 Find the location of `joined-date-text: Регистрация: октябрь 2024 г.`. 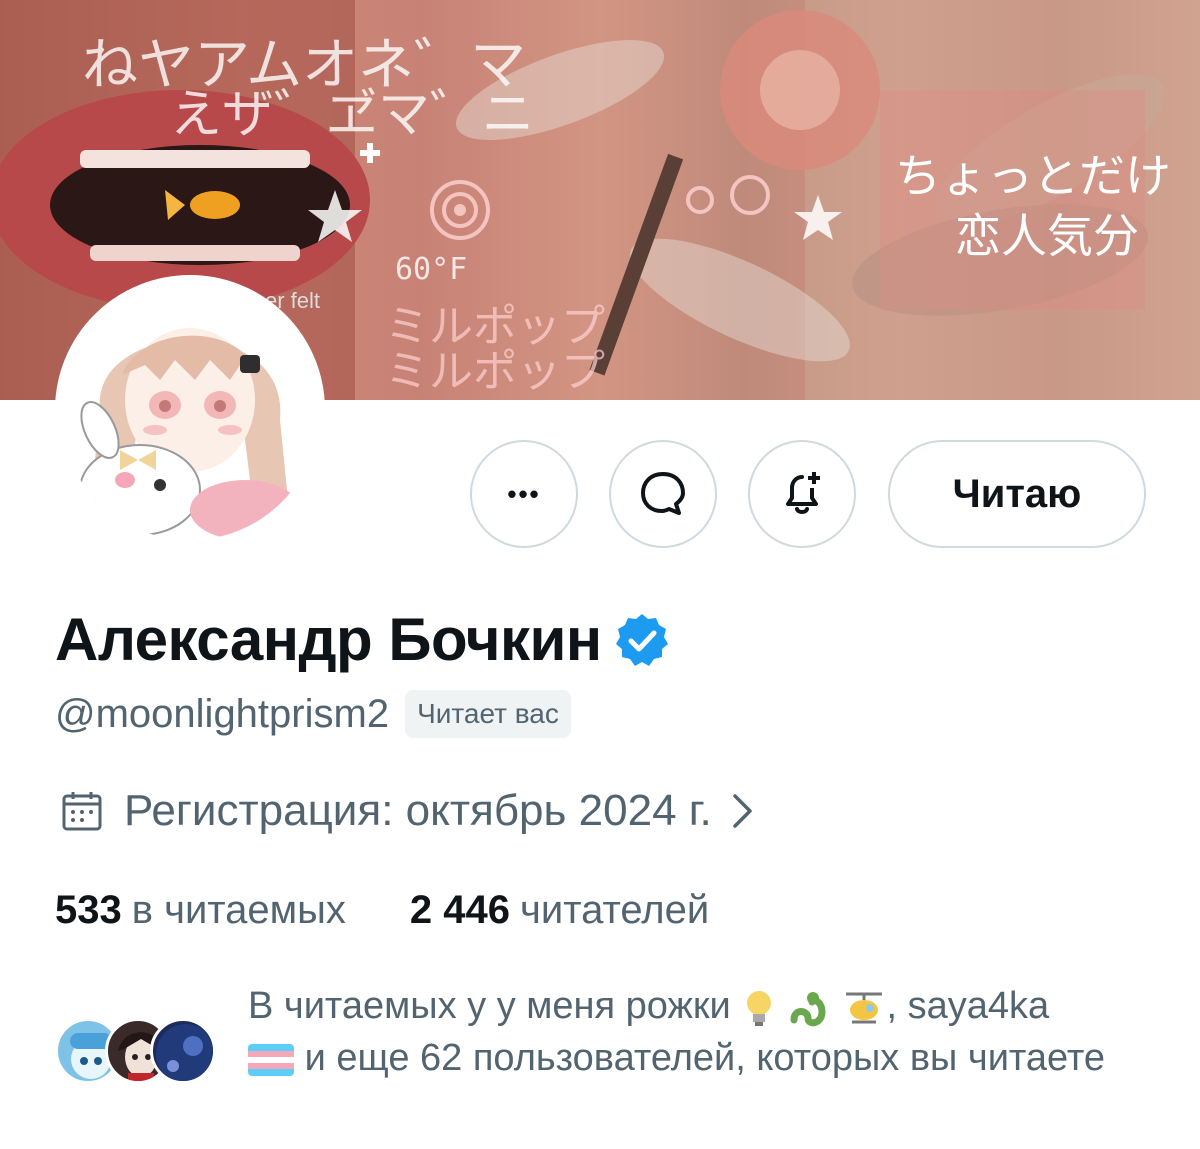

joined-date-text: Регистрация: октябрь 2024 г. is located at coordinates (418, 810).